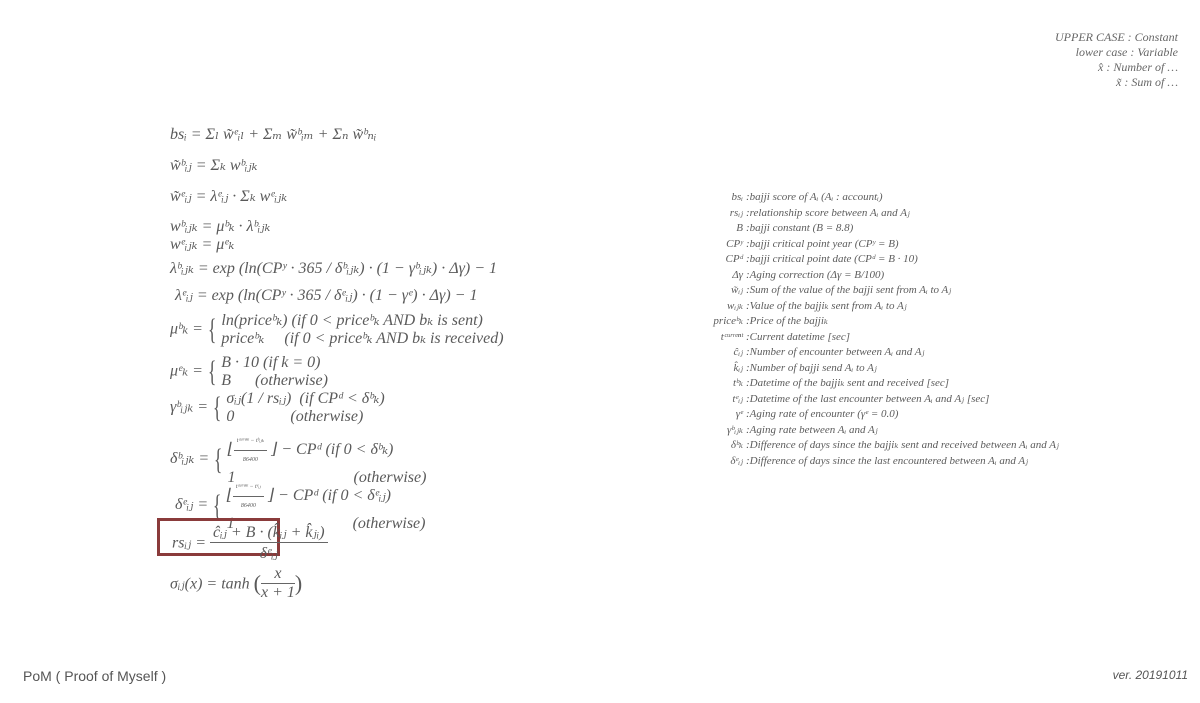 This screenshot has width=1200, height=703. I want to click on definition-text: Number of bajji send Aᵢ to Aⱼ, so click(813, 367).